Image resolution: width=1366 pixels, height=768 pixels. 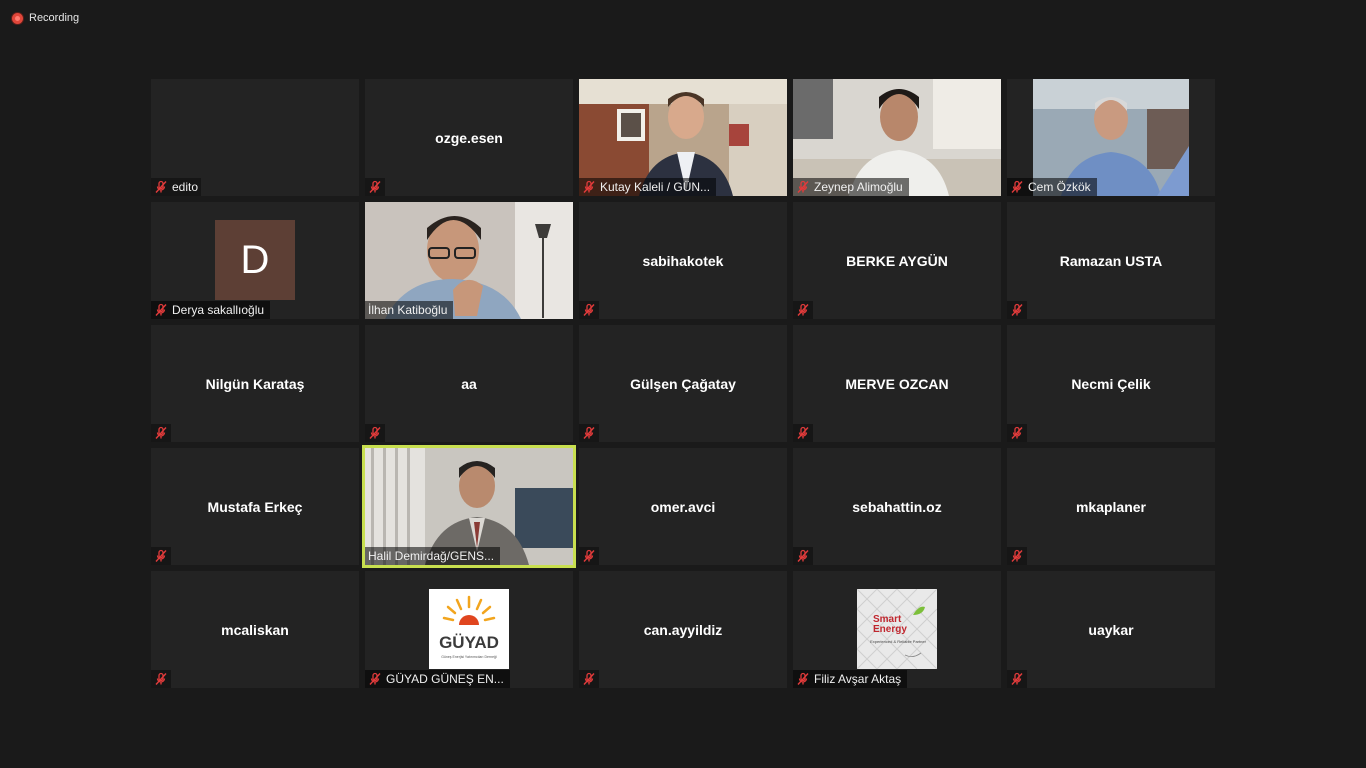 I want to click on participant-display-name: aa, so click(x=469, y=383).